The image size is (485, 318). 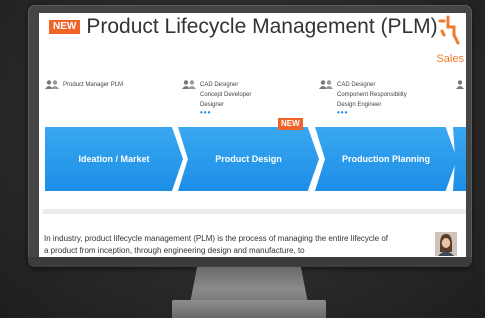 I want to click on monitor-stand-neck, so click(x=249, y=285).